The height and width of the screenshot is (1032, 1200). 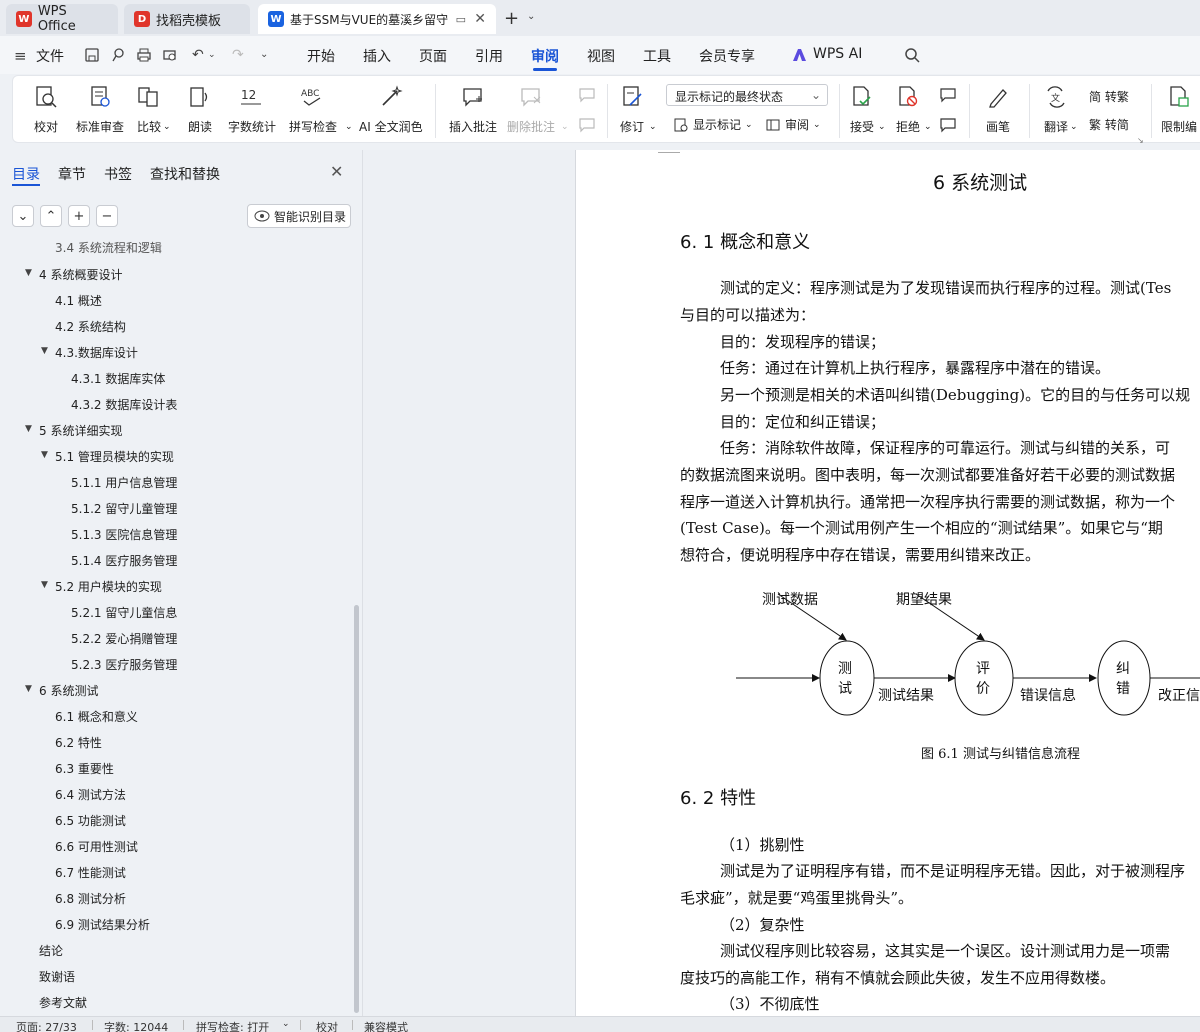 What do you see at coordinates (928, 127) in the screenshot?
I see `reject-dropdown-icon: ⌄` at bounding box center [928, 127].